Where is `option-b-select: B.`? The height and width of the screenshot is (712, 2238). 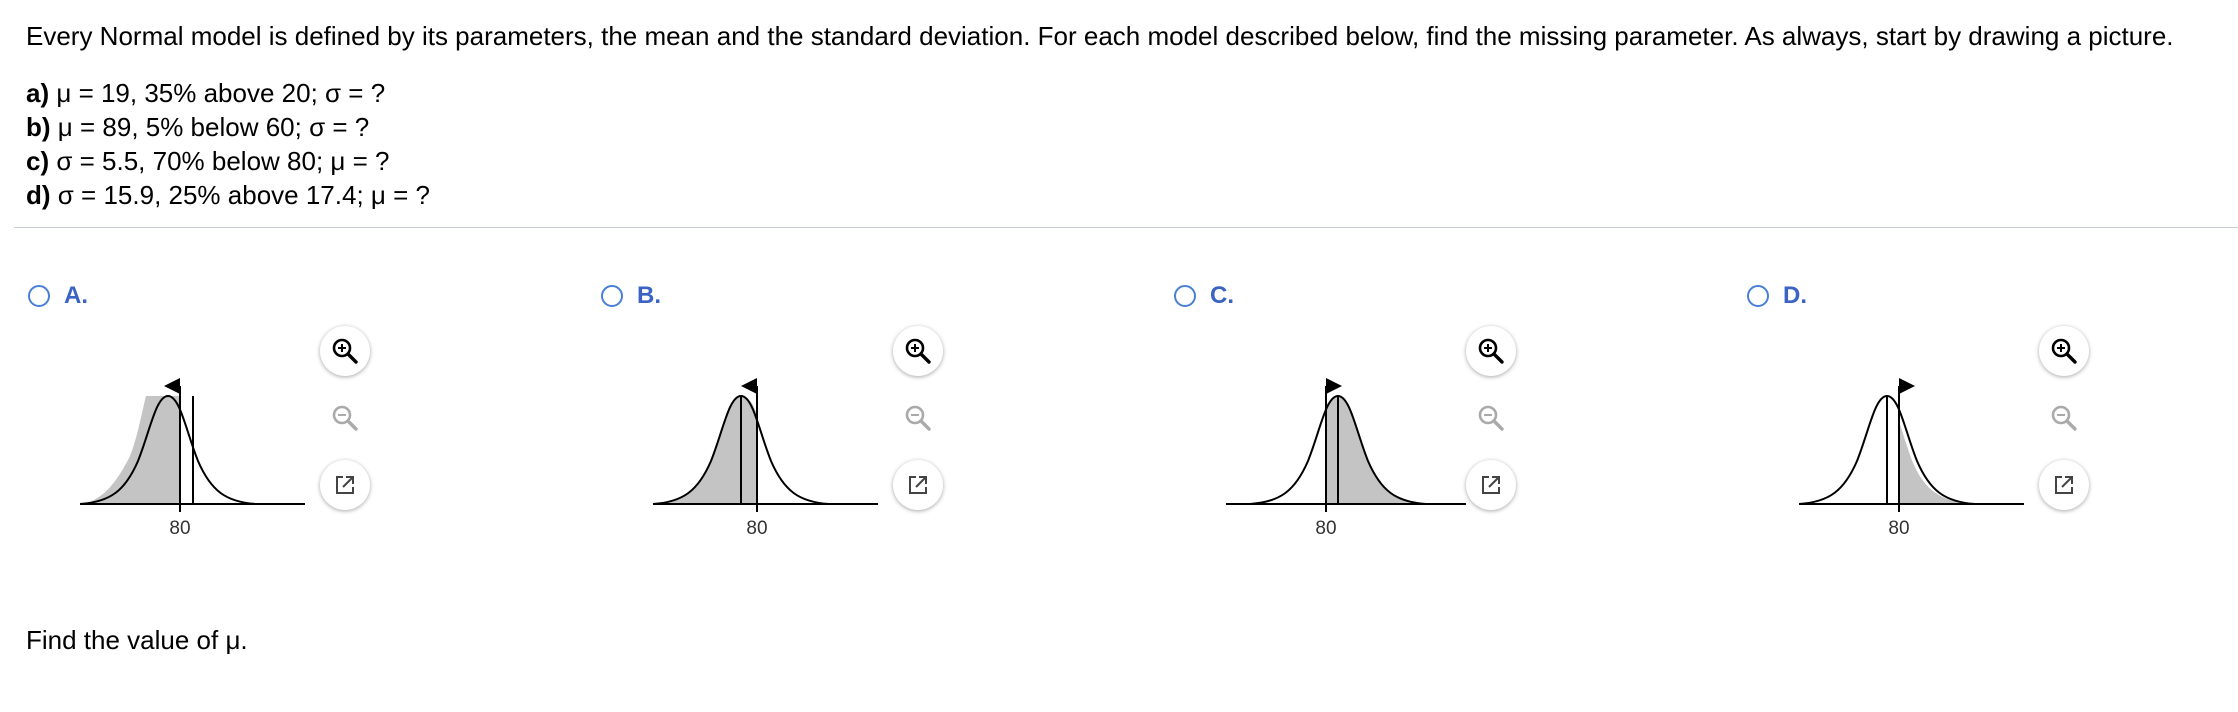 option-b-select: B. is located at coordinates (631, 296).